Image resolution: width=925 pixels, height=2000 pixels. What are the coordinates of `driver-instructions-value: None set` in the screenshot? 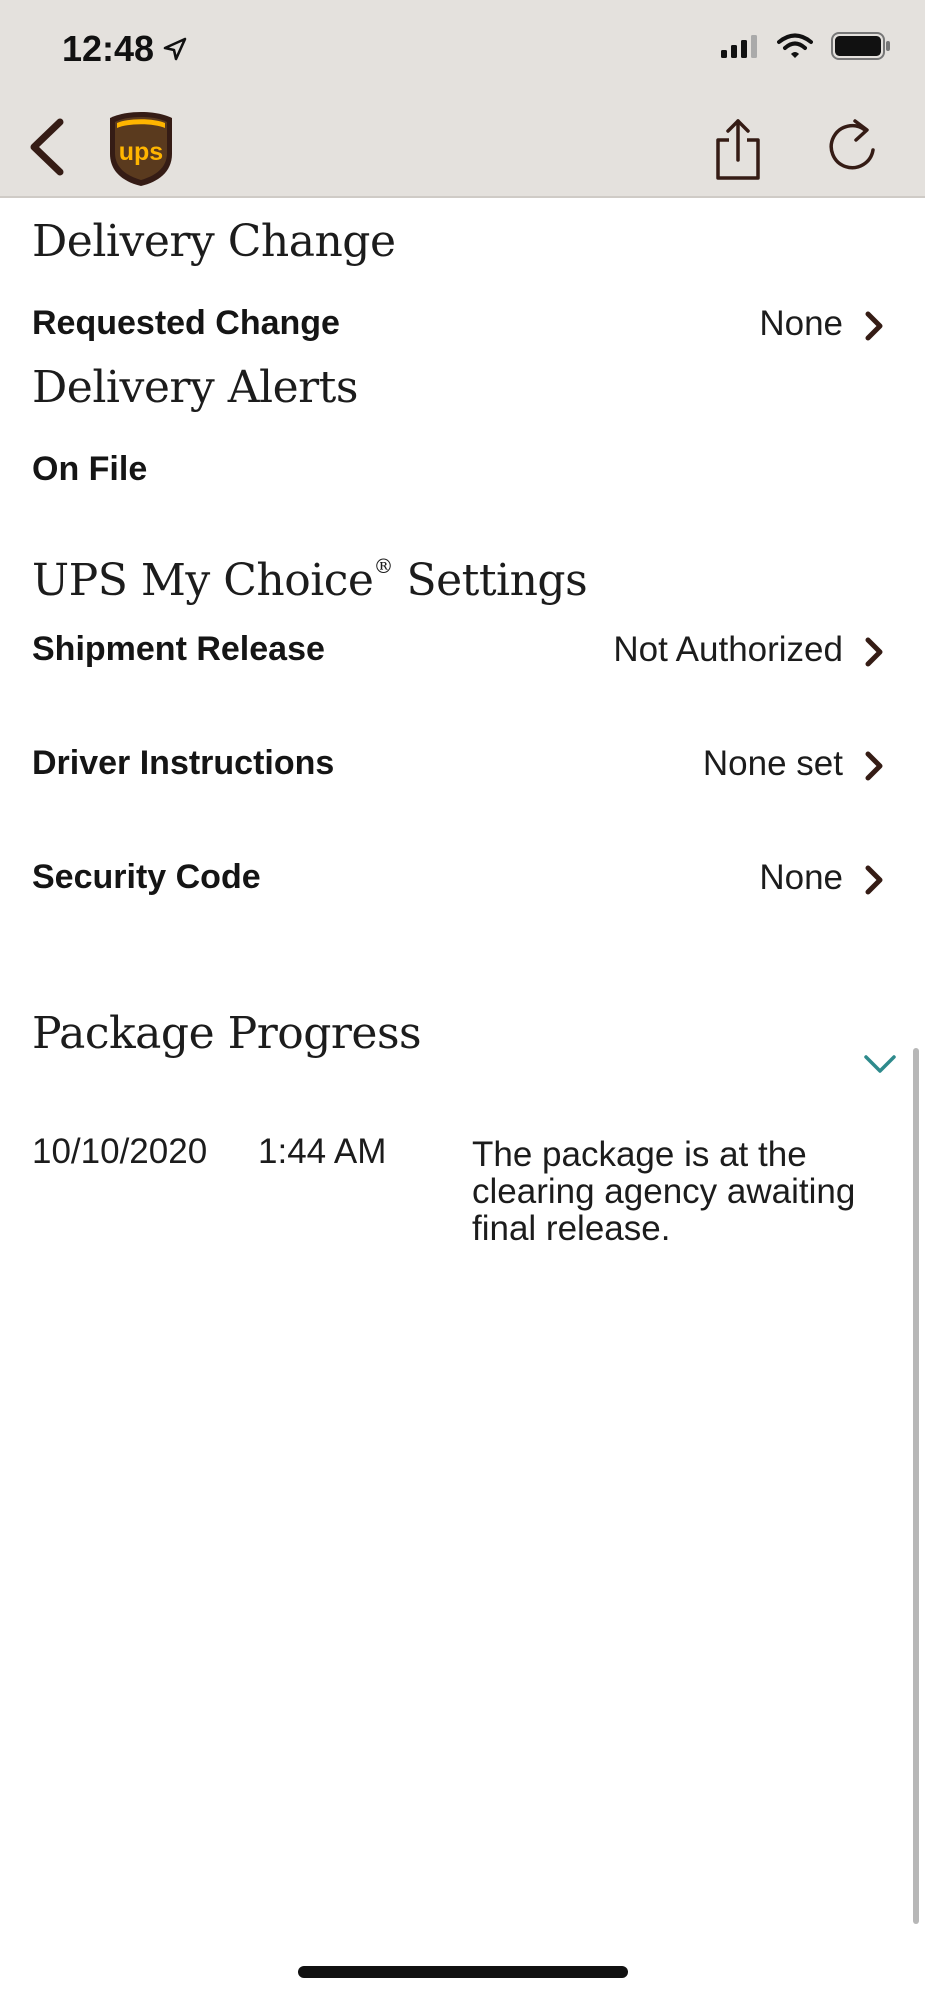 It's located at (772, 763).